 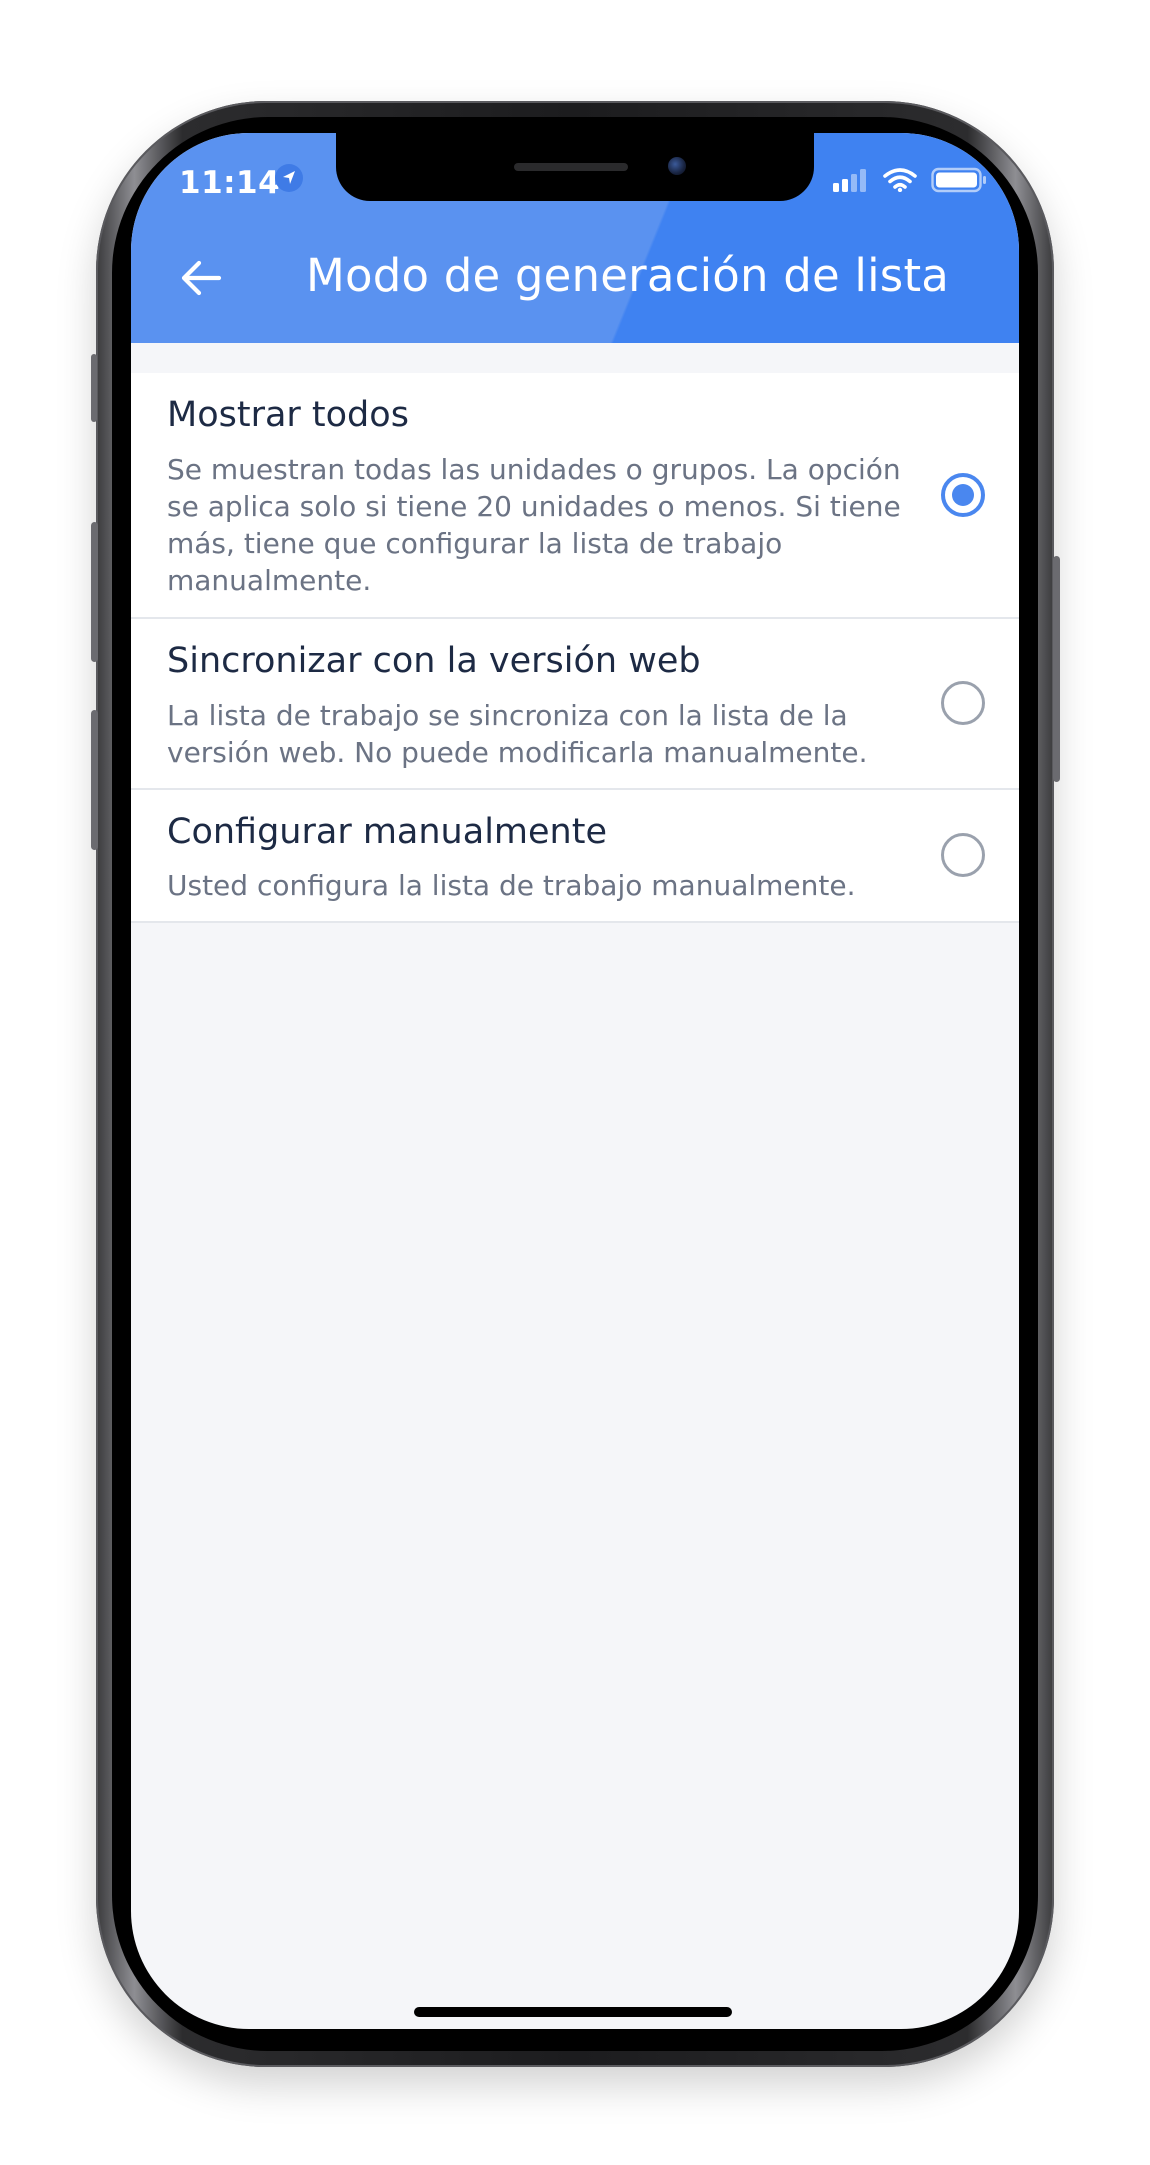 I want to click on radio-selected, so click(x=963, y=495).